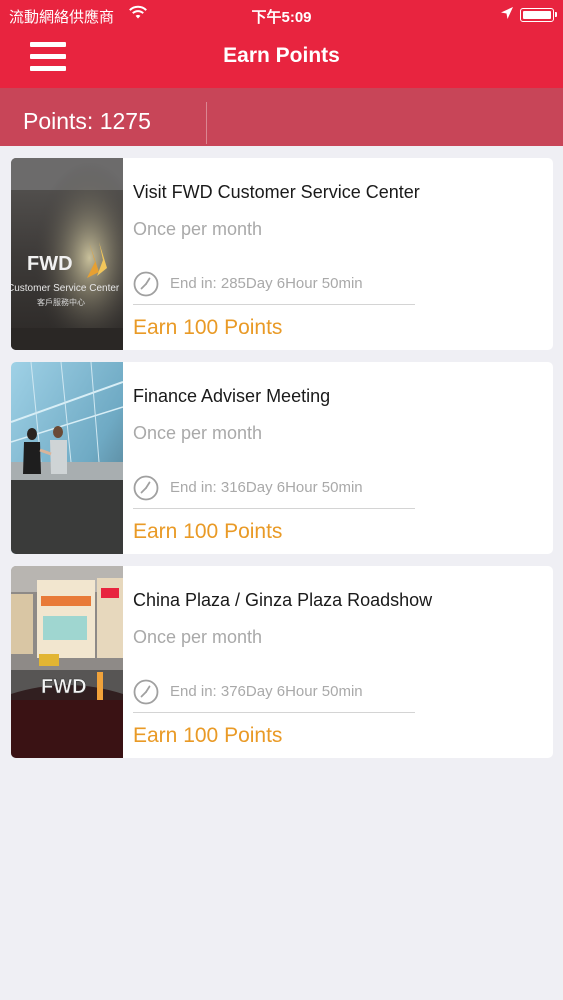  What do you see at coordinates (281, 55) in the screenshot?
I see `page-title: Earn Points` at bounding box center [281, 55].